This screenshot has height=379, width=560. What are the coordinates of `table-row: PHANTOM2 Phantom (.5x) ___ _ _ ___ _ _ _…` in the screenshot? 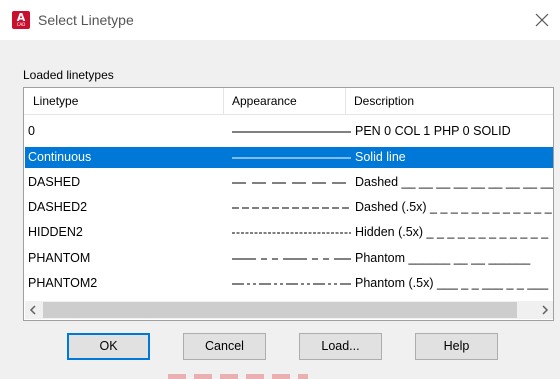 It's located at (289, 283).